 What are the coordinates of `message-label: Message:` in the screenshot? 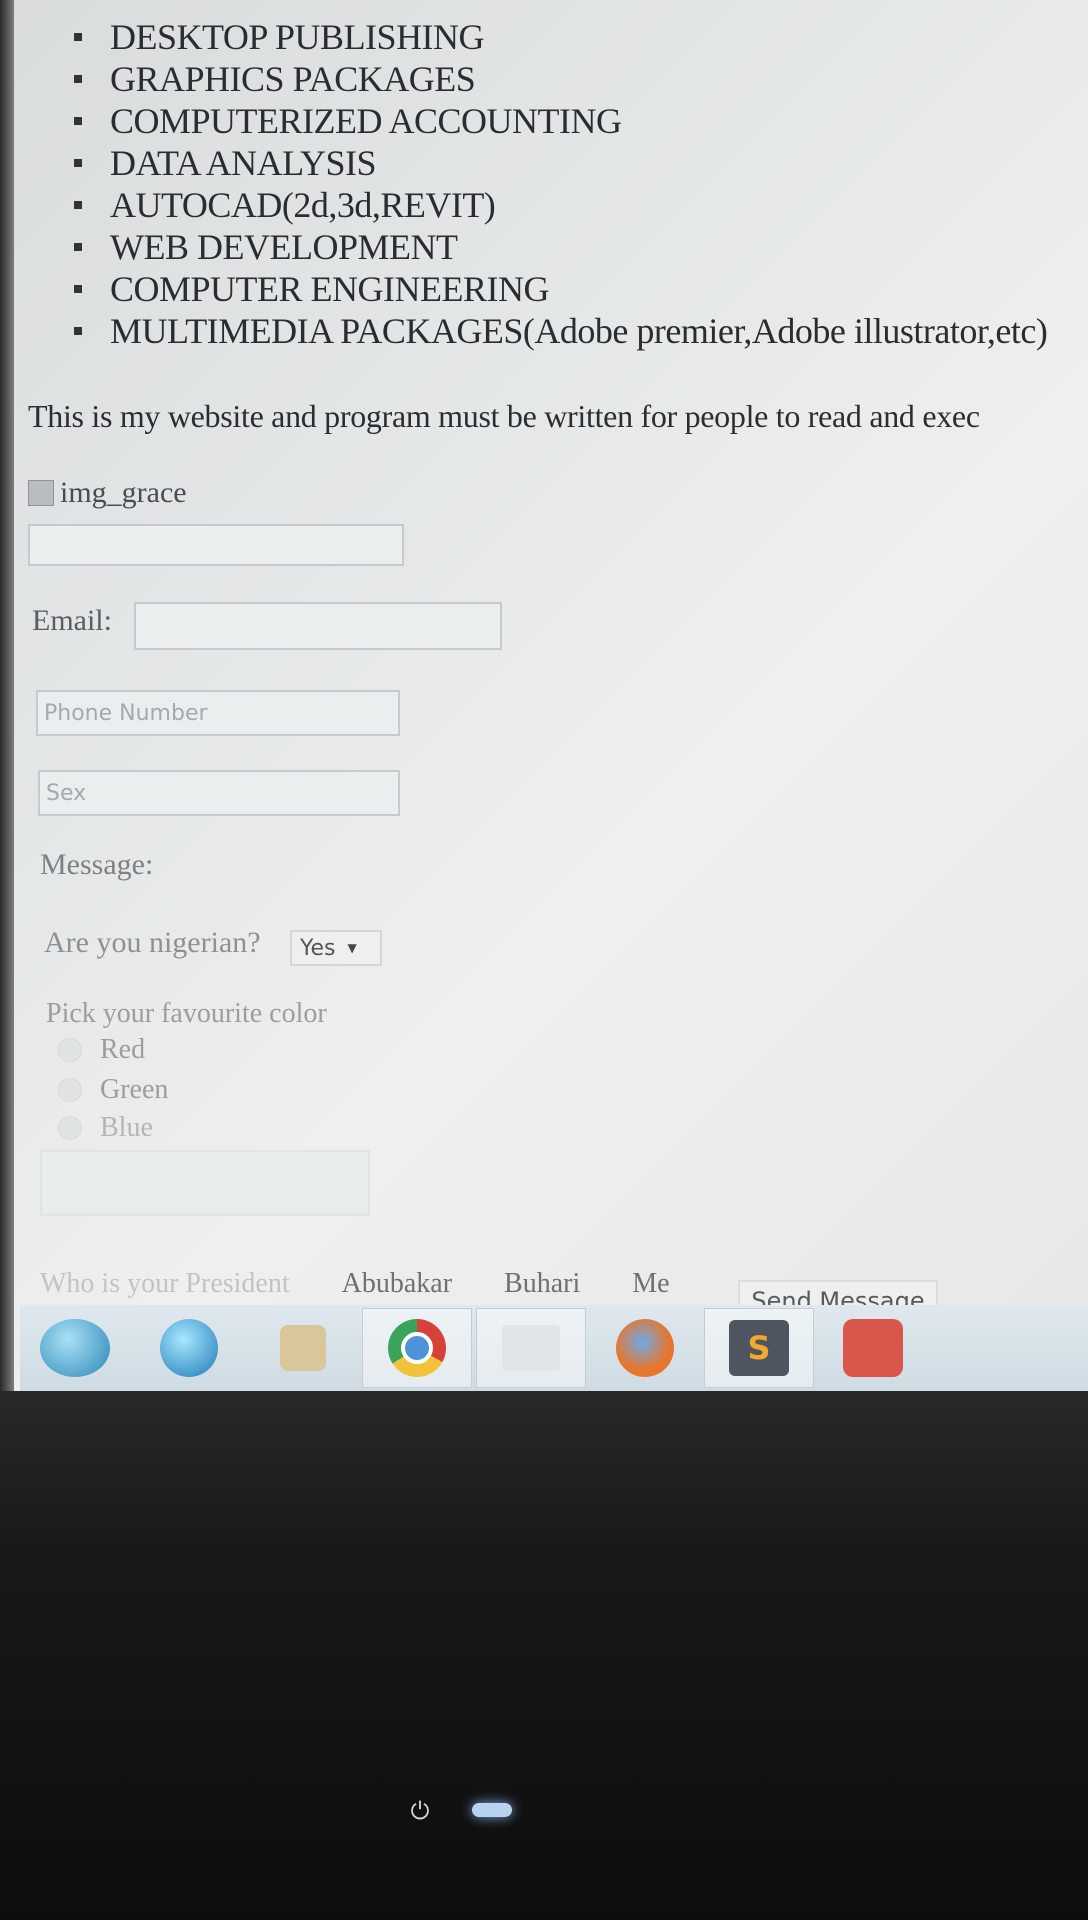 It's located at (97, 864).